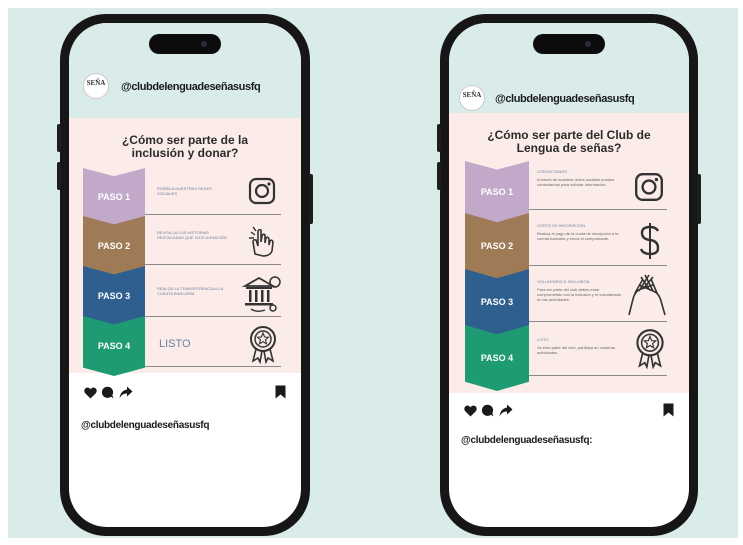 Image resolution: width=743 pixels, height=545 pixels. I want to click on step-3-heading: VOLUNTARIO E INCLUSIÓN, so click(563, 281).